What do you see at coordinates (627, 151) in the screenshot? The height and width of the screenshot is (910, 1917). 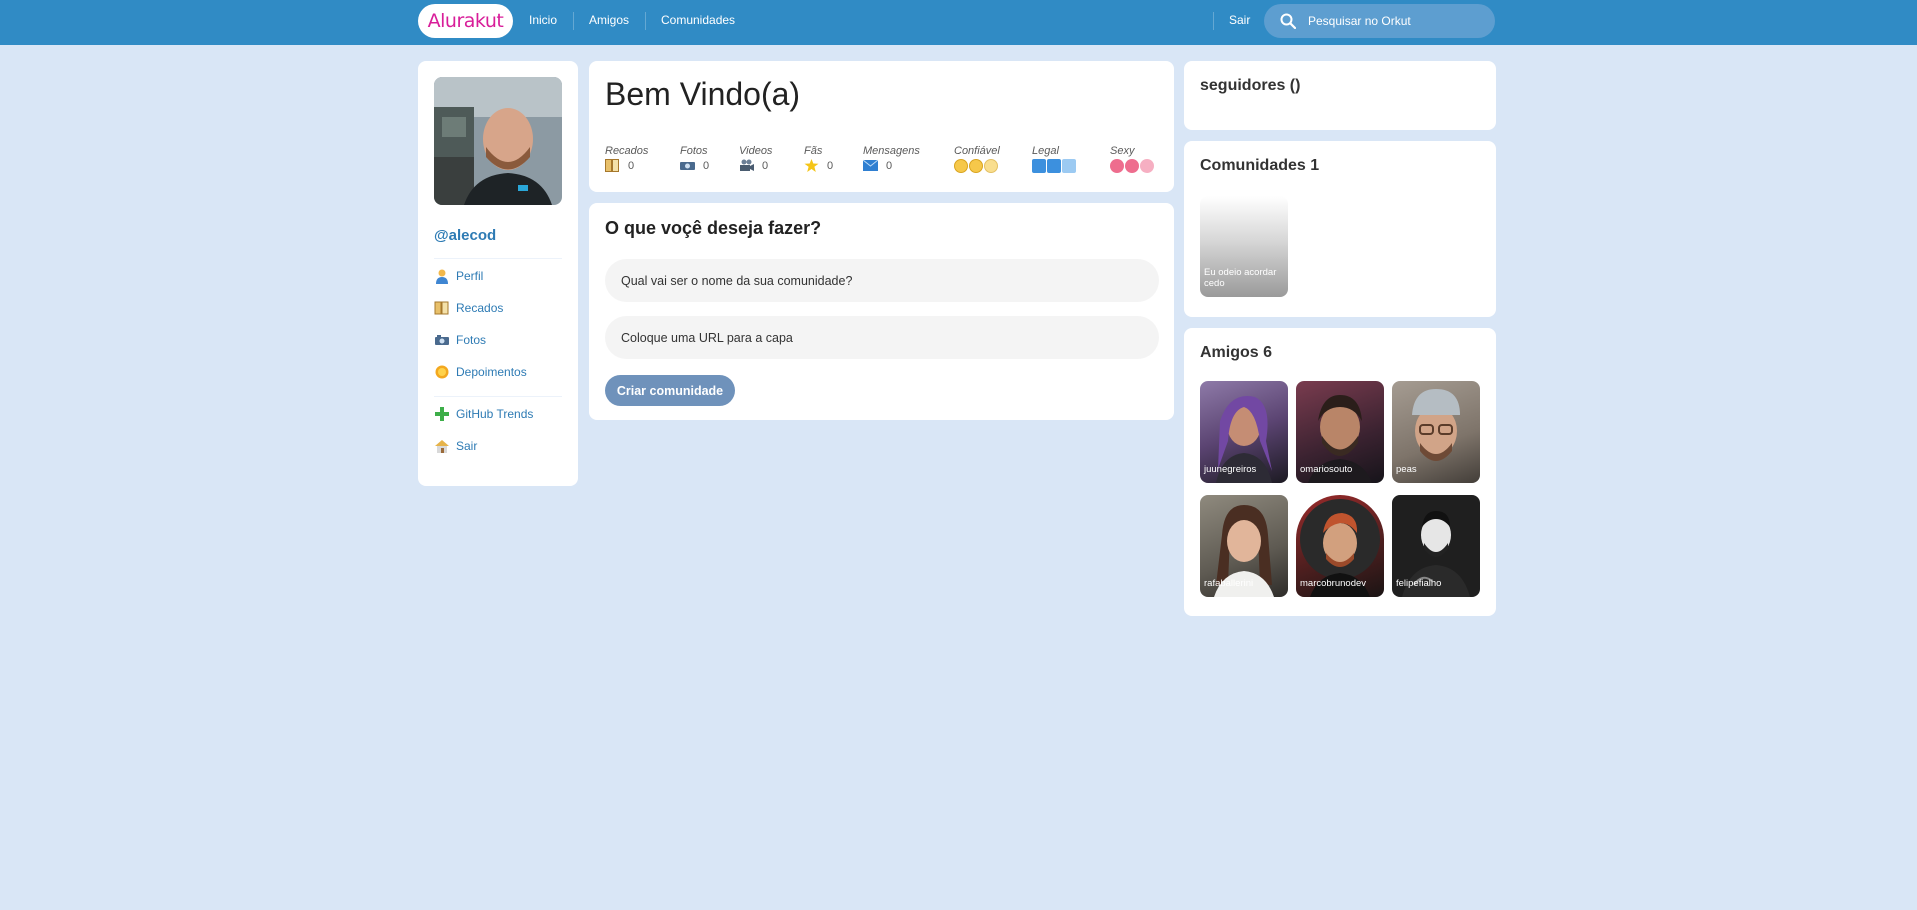 I see `stat-label: Recados` at bounding box center [627, 151].